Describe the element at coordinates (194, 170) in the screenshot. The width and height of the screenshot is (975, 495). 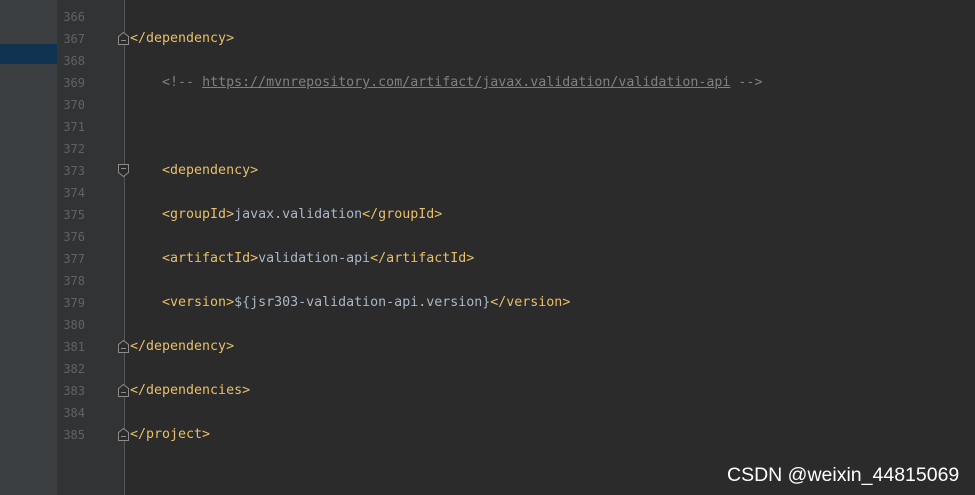
I see `xml-tag: <dependency>` at that location.